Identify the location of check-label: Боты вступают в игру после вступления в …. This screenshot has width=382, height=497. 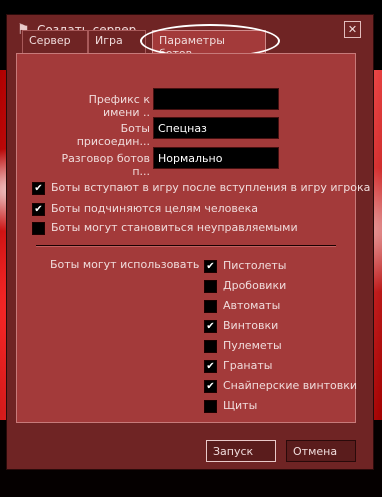
(211, 187).